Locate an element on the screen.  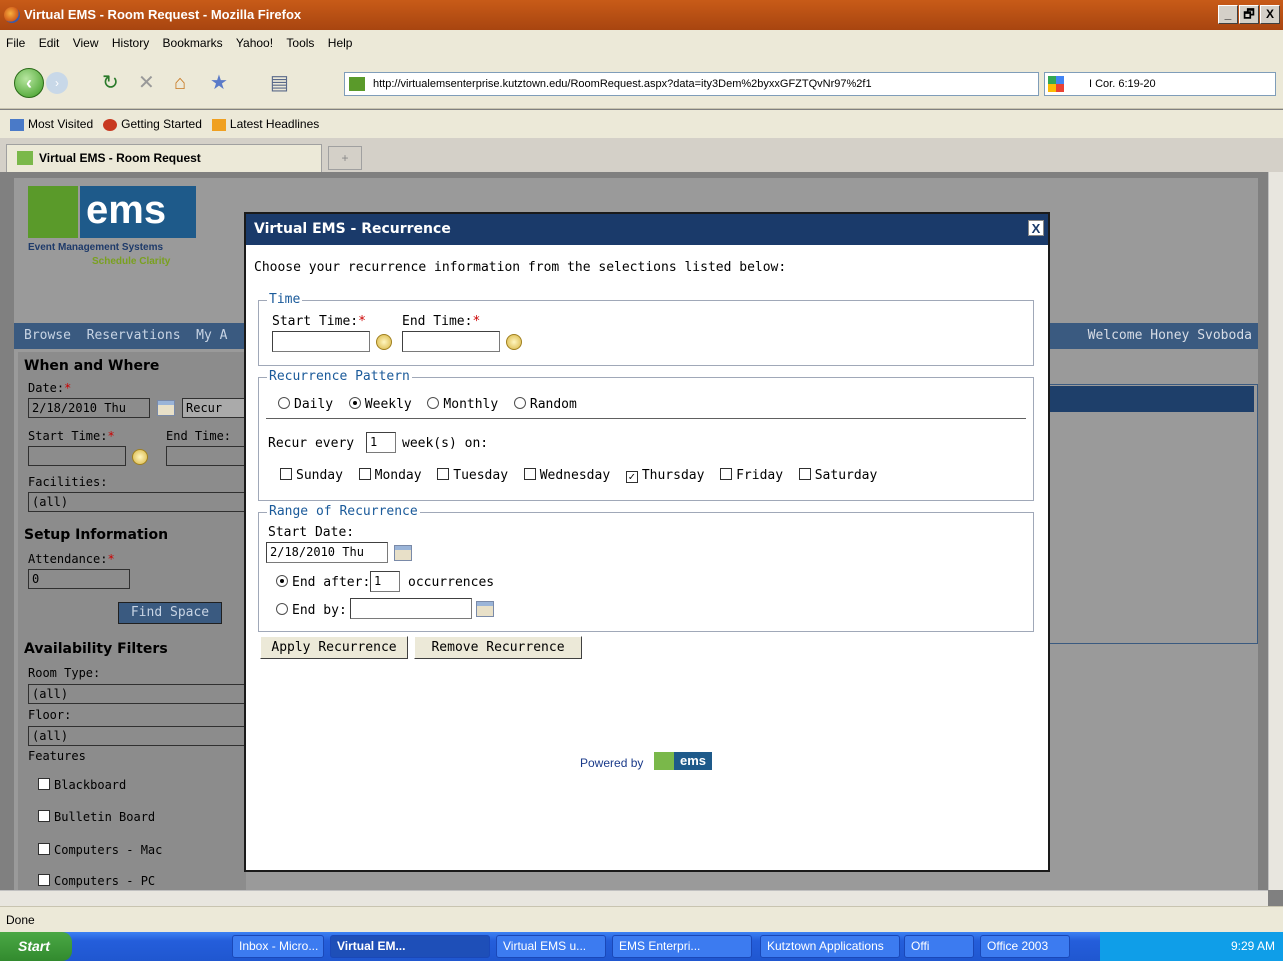
logo-tagline: Schedule Clarity is located at coordinates (131, 261).